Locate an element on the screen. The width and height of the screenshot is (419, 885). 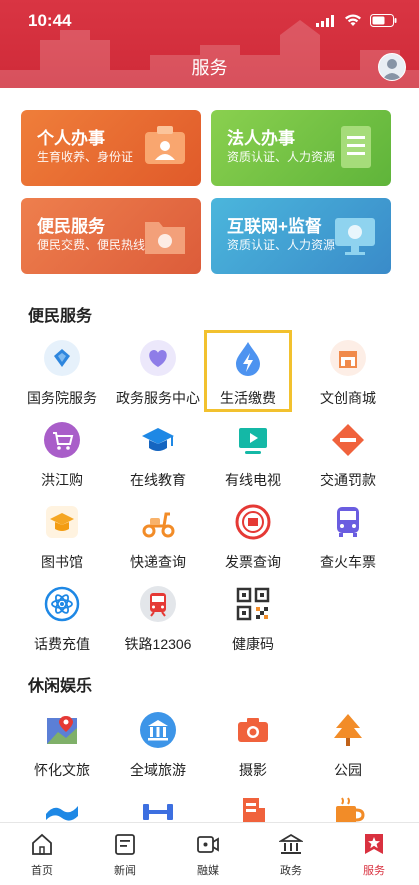
service-item-library: 图书馆 is located at coordinates (62, 544).